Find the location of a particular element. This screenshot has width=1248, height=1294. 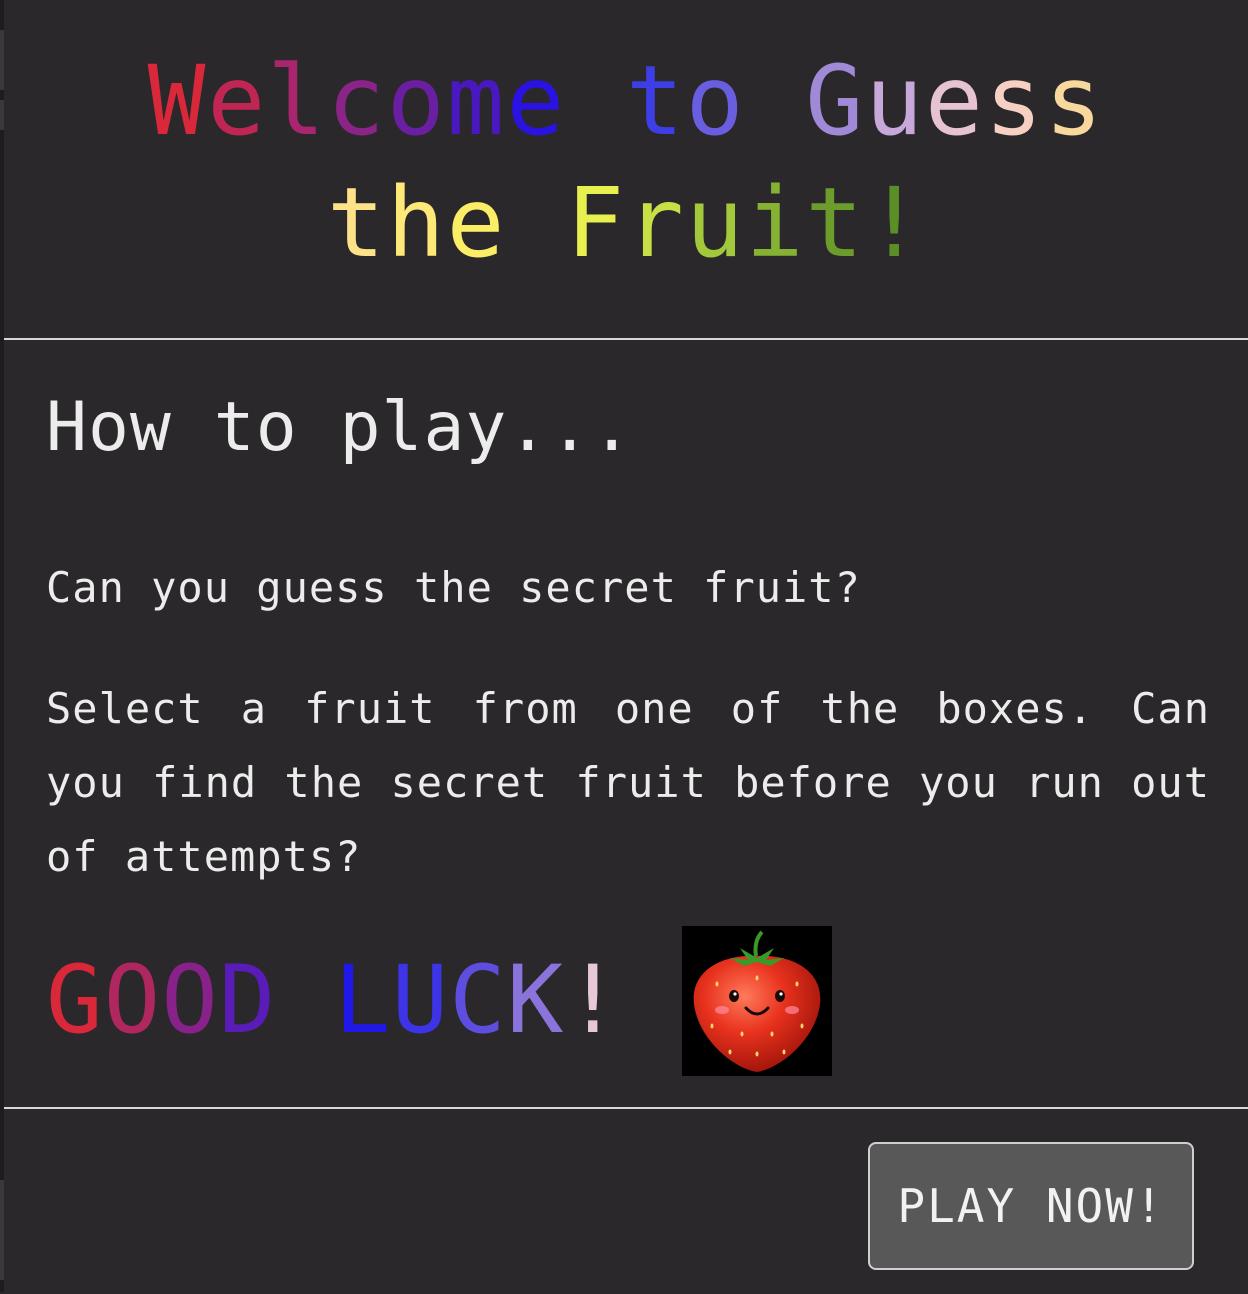

colored-letter: C is located at coordinates (478, 1000).